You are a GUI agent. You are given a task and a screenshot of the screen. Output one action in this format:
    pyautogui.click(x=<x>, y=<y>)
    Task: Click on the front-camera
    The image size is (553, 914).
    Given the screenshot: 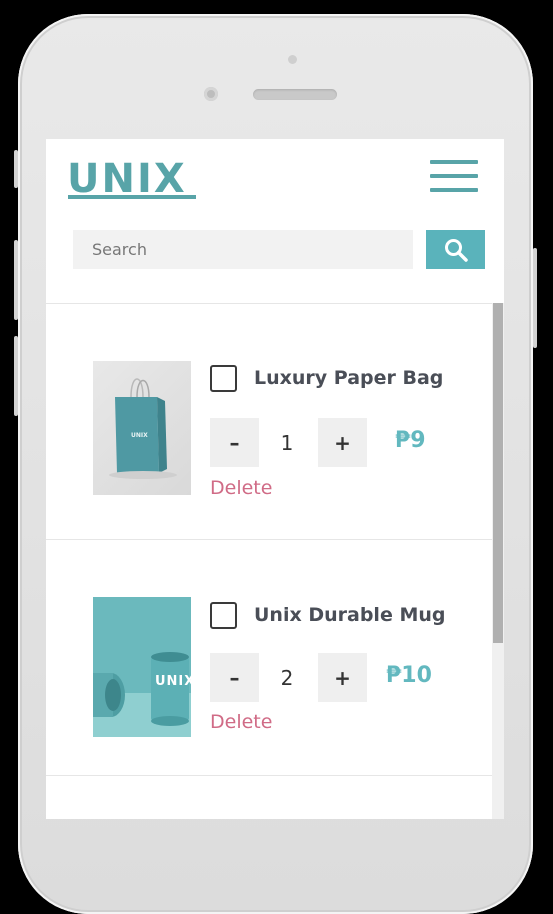 What is the action you would take?
    pyautogui.click(x=211, y=94)
    